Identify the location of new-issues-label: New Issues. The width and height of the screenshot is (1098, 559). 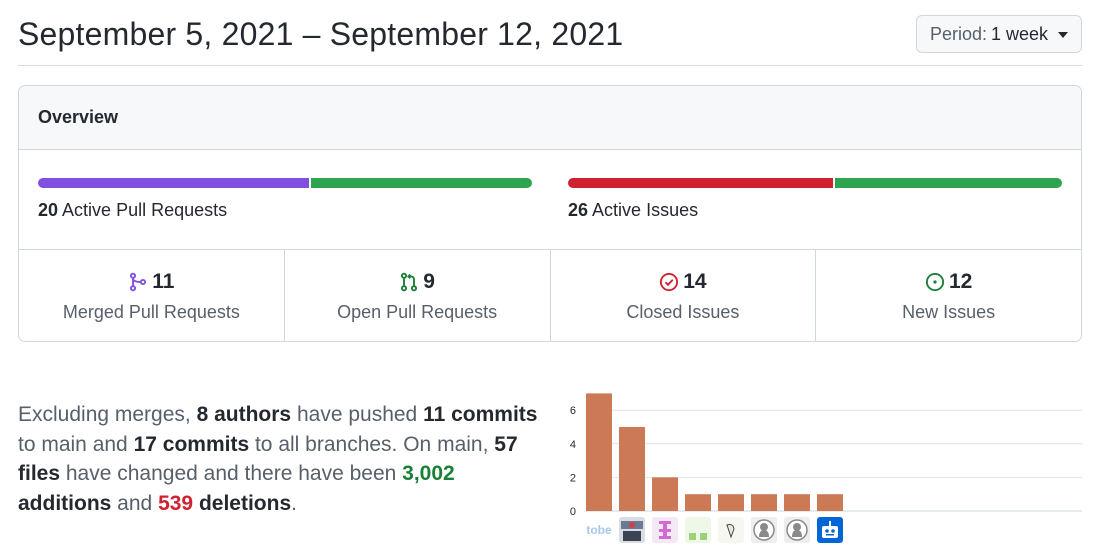
(949, 312).